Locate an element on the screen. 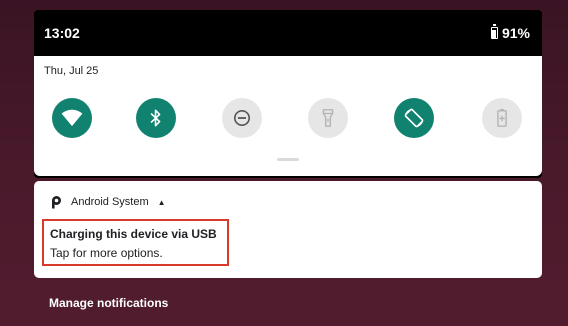 Image resolution: width=568 pixels, height=326 pixels. qs-date: Thu, Jul 25 is located at coordinates (71, 71).